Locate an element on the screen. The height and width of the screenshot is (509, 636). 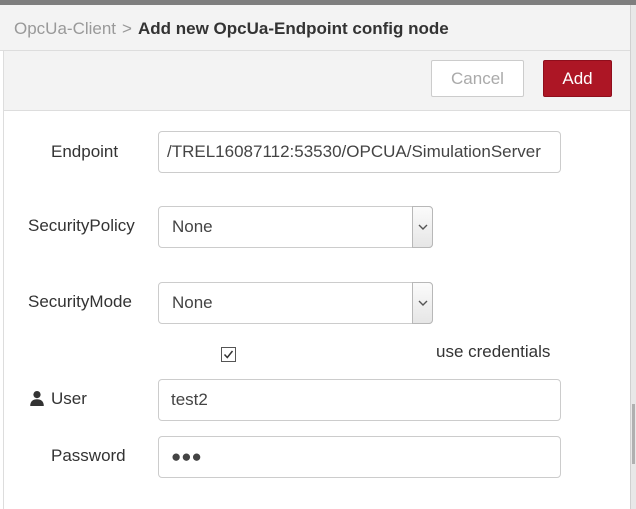
security-policy-dropdown-button is located at coordinates (422, 227).